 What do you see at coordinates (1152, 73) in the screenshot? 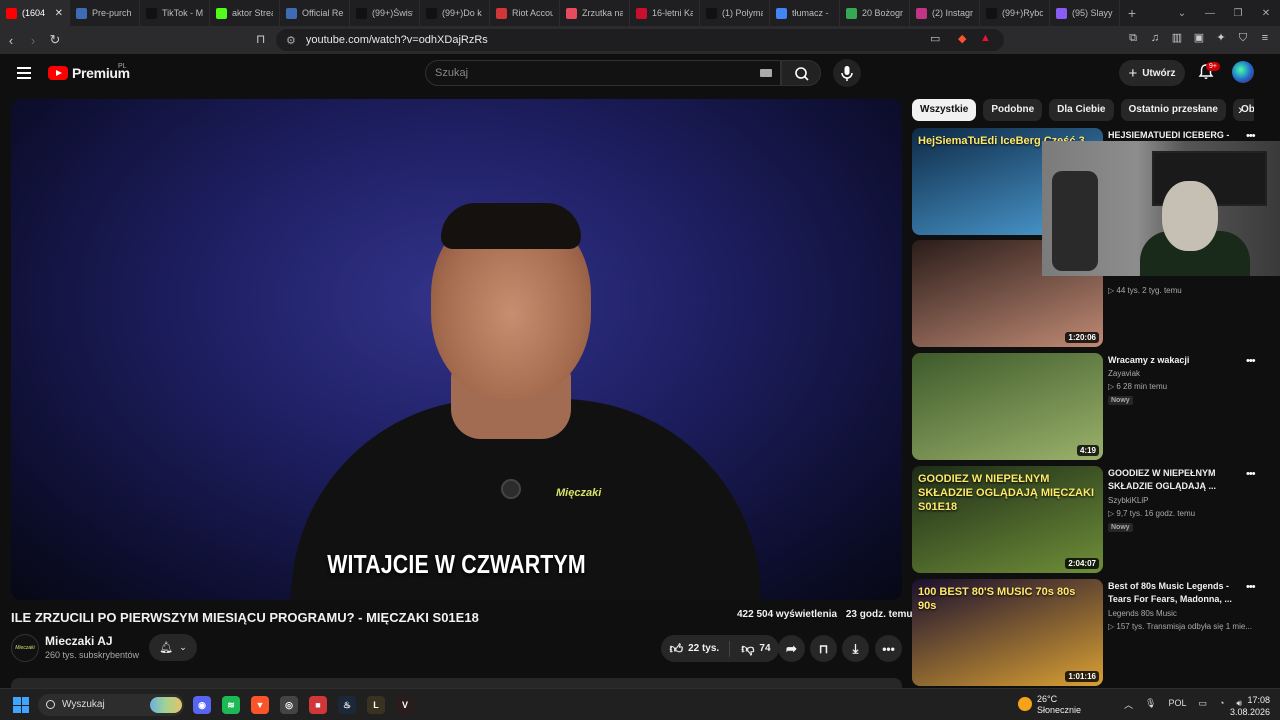
I see `create-button: + Utwórz` at bounding box center [1152, 73].